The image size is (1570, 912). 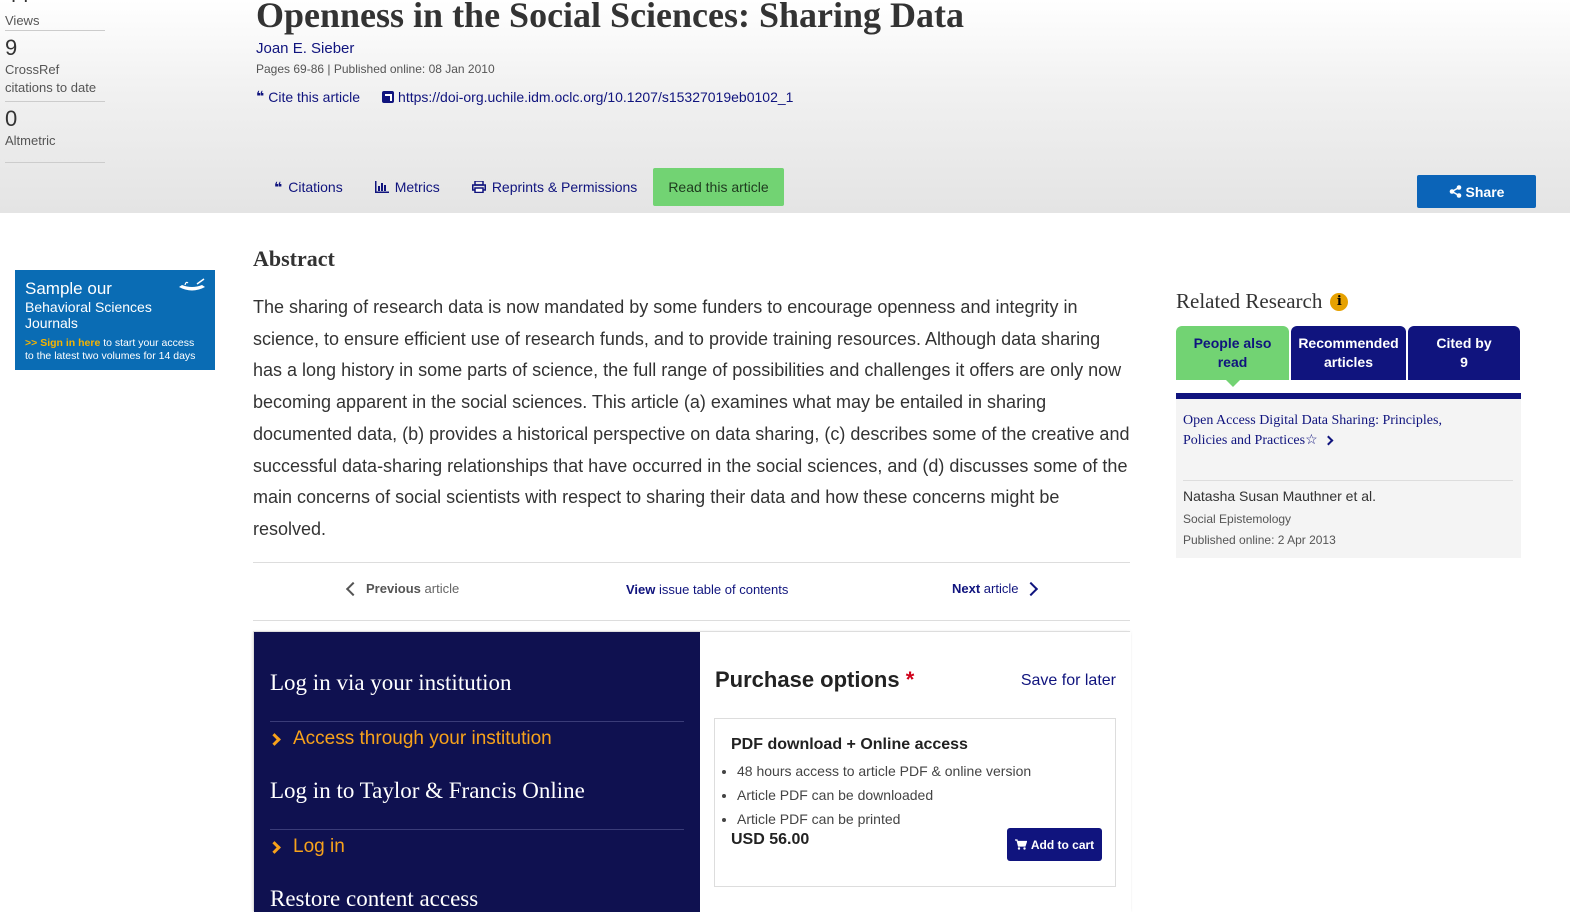 What do you see at coordinates (707, 589) in the screenshot?
I see `issue-toc-link: View issue table of contents` at bounding box center [707, 589].